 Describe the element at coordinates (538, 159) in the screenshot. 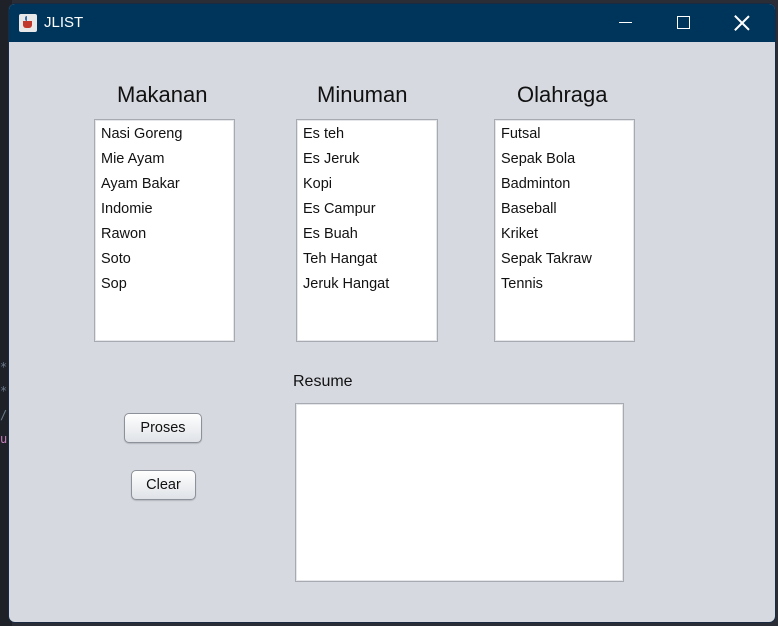

I see `list-item: Sepak Bola` at that location.